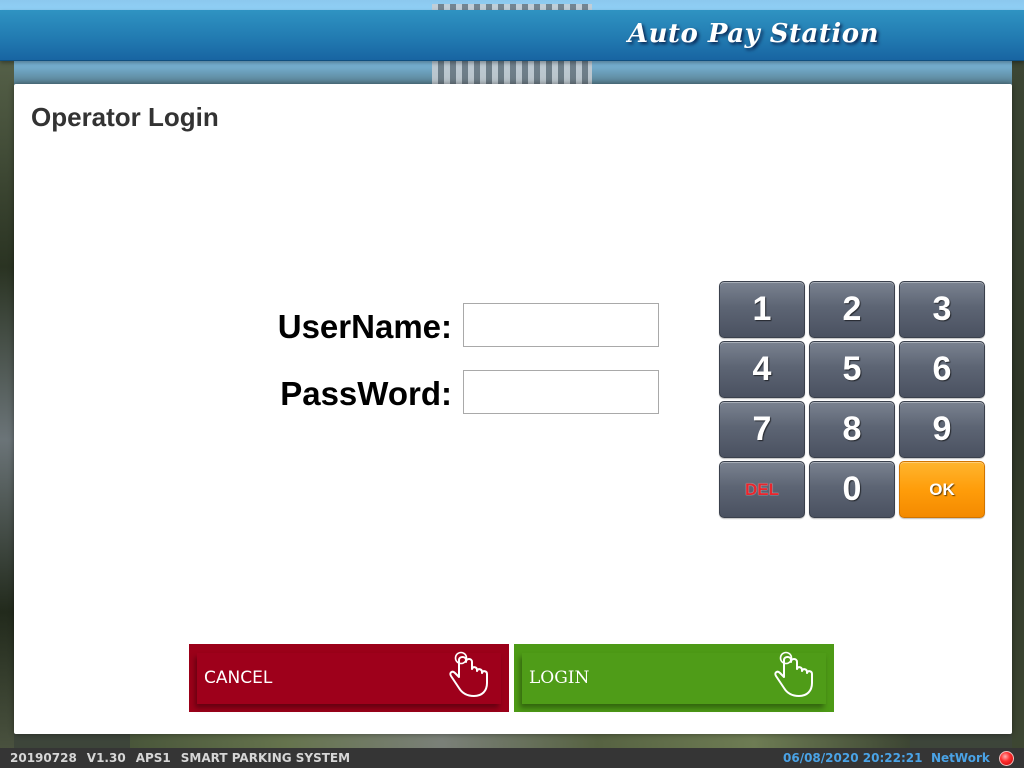  What do you see at coordinates (43, 758) in the screenshot?
I see `build-date: 20190728` at bounding box center [43, 758].